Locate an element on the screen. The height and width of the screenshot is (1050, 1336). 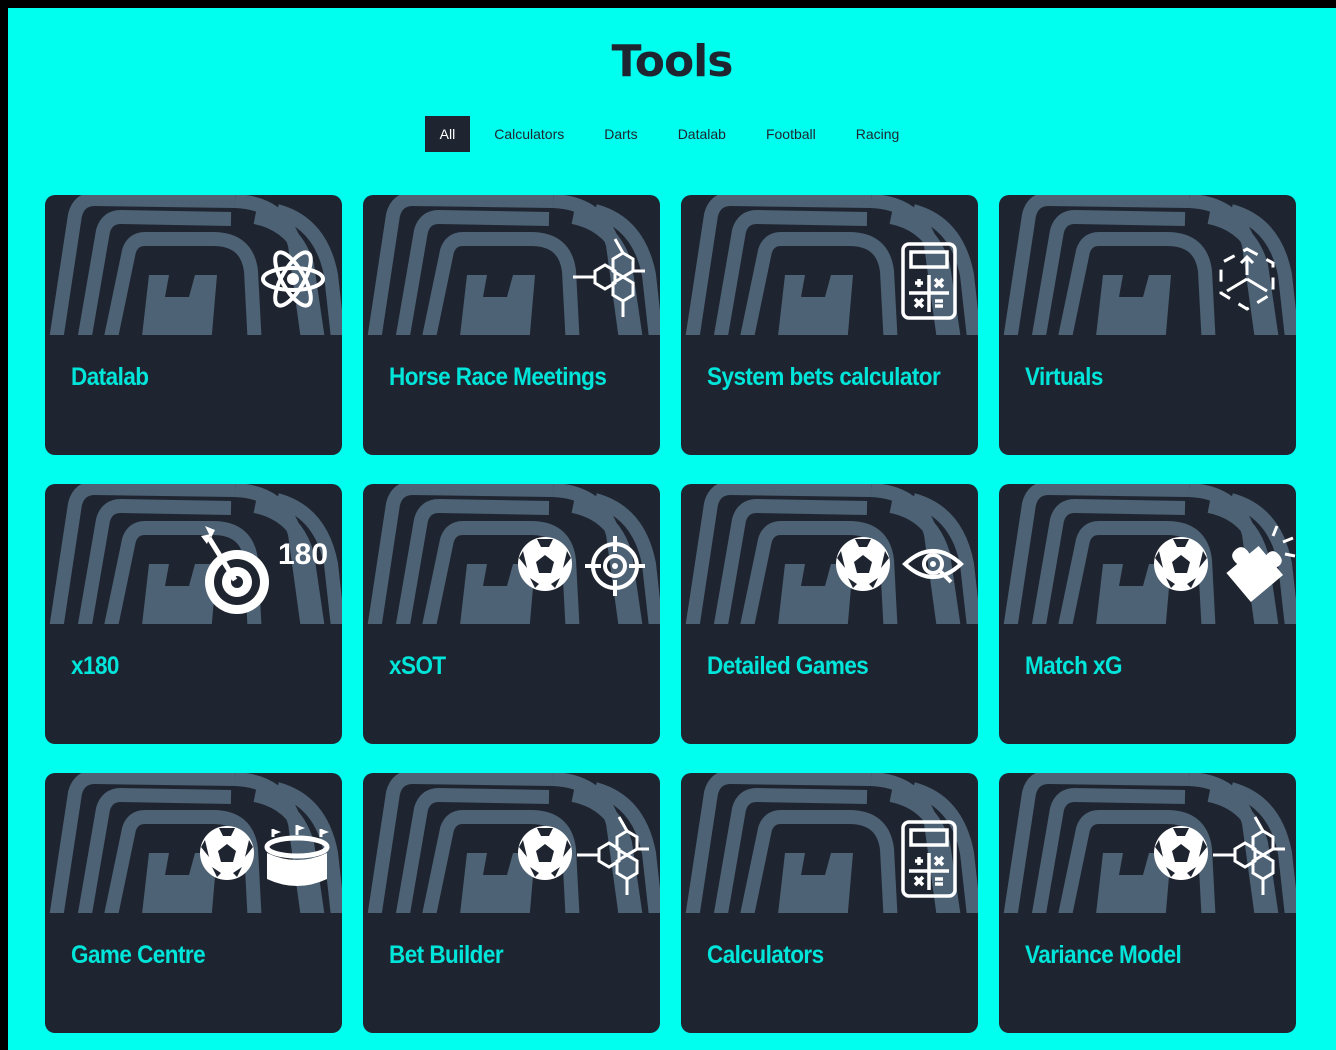
tool-title: Datalab is located at coordinates (110, 377).